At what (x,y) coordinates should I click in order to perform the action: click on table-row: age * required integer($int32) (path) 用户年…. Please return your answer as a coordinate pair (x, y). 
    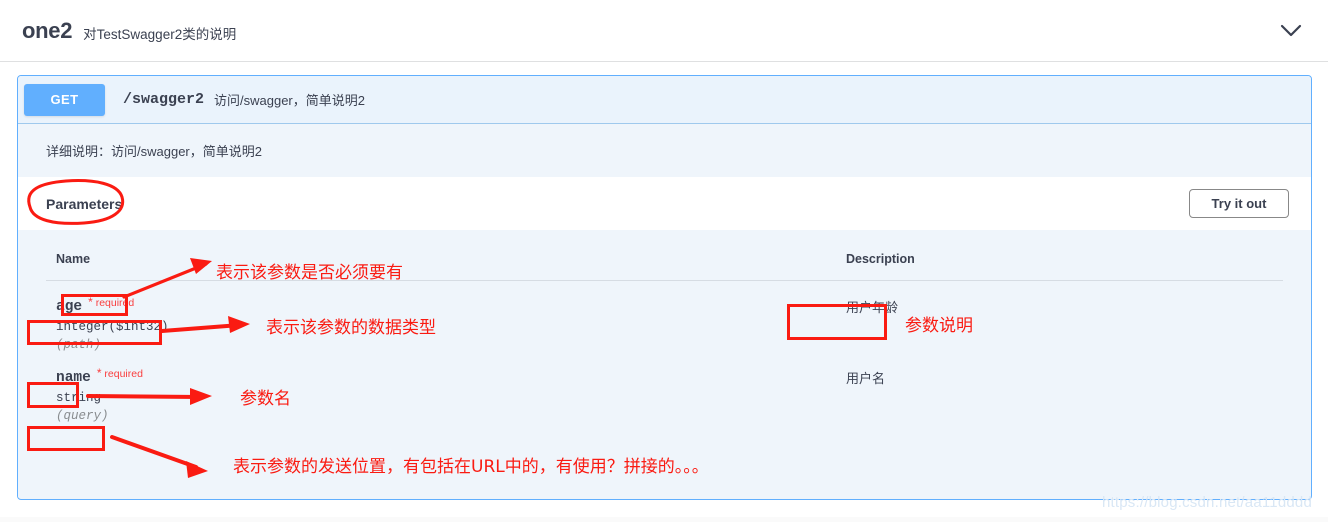
    Looking at the image, I should click on (664, 317).